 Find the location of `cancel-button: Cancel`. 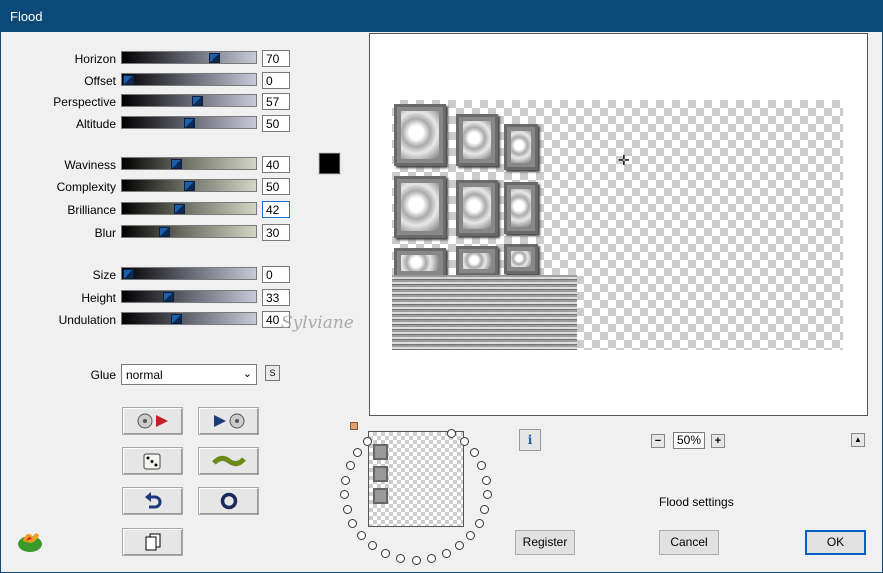

cancel-button: Cancel is located at coordinates (689, 542).